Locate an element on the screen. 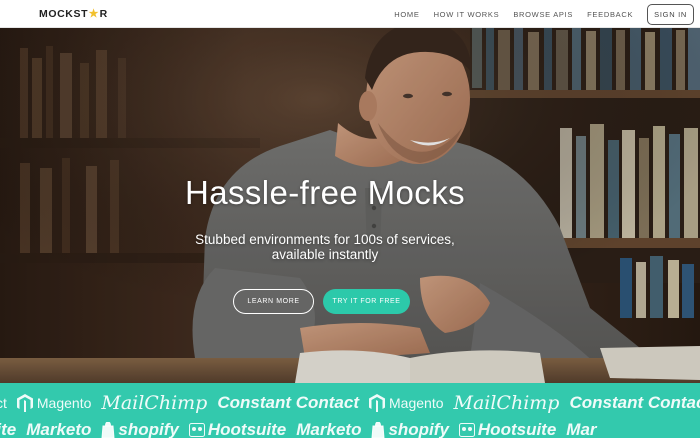 This screenshot has width=700, height=438. logo-text-left: MOCKST is located at coordinates (64, 14).